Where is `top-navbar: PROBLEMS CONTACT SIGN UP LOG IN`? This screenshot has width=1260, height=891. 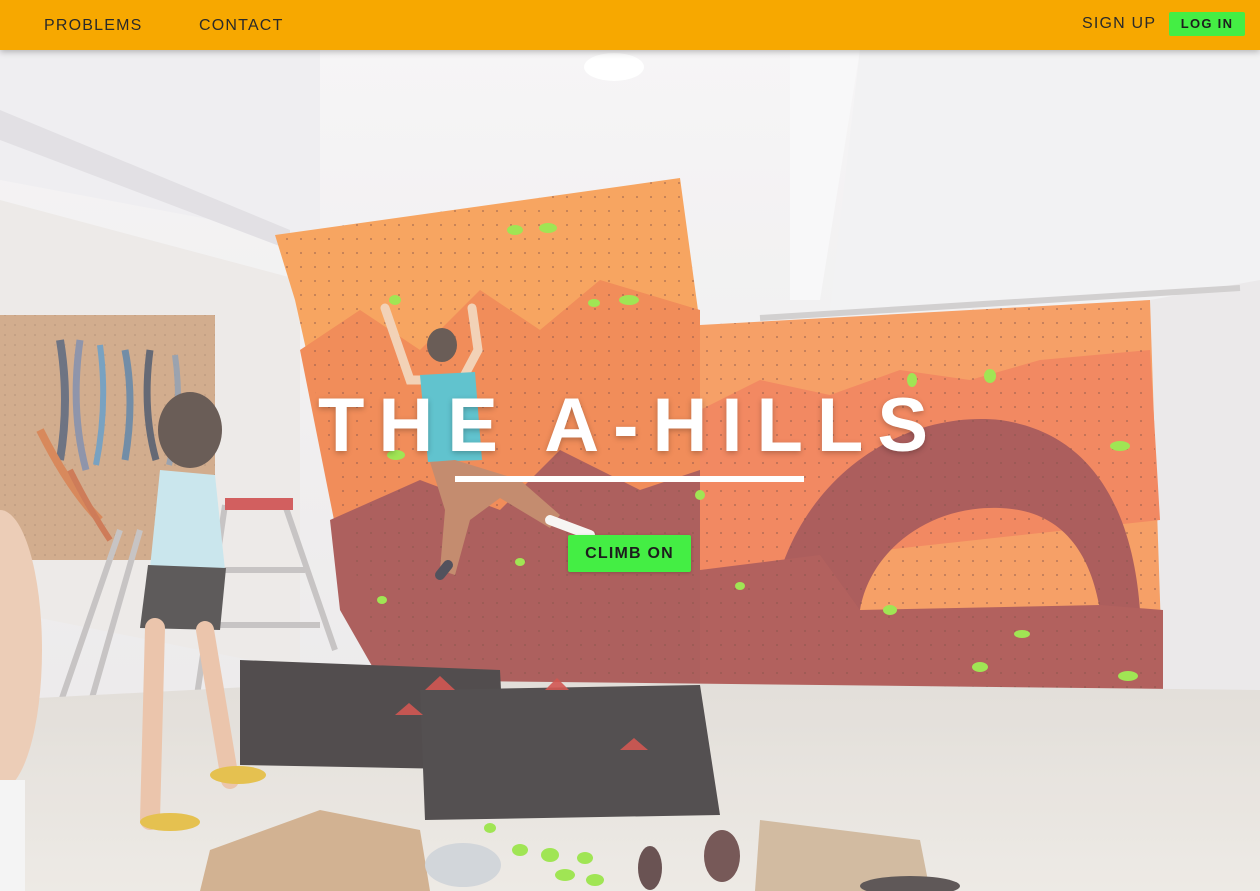 top-navbar: PROBLEMS CONTACT SIGN UP LOG IN is located at coordinates (630, 25).